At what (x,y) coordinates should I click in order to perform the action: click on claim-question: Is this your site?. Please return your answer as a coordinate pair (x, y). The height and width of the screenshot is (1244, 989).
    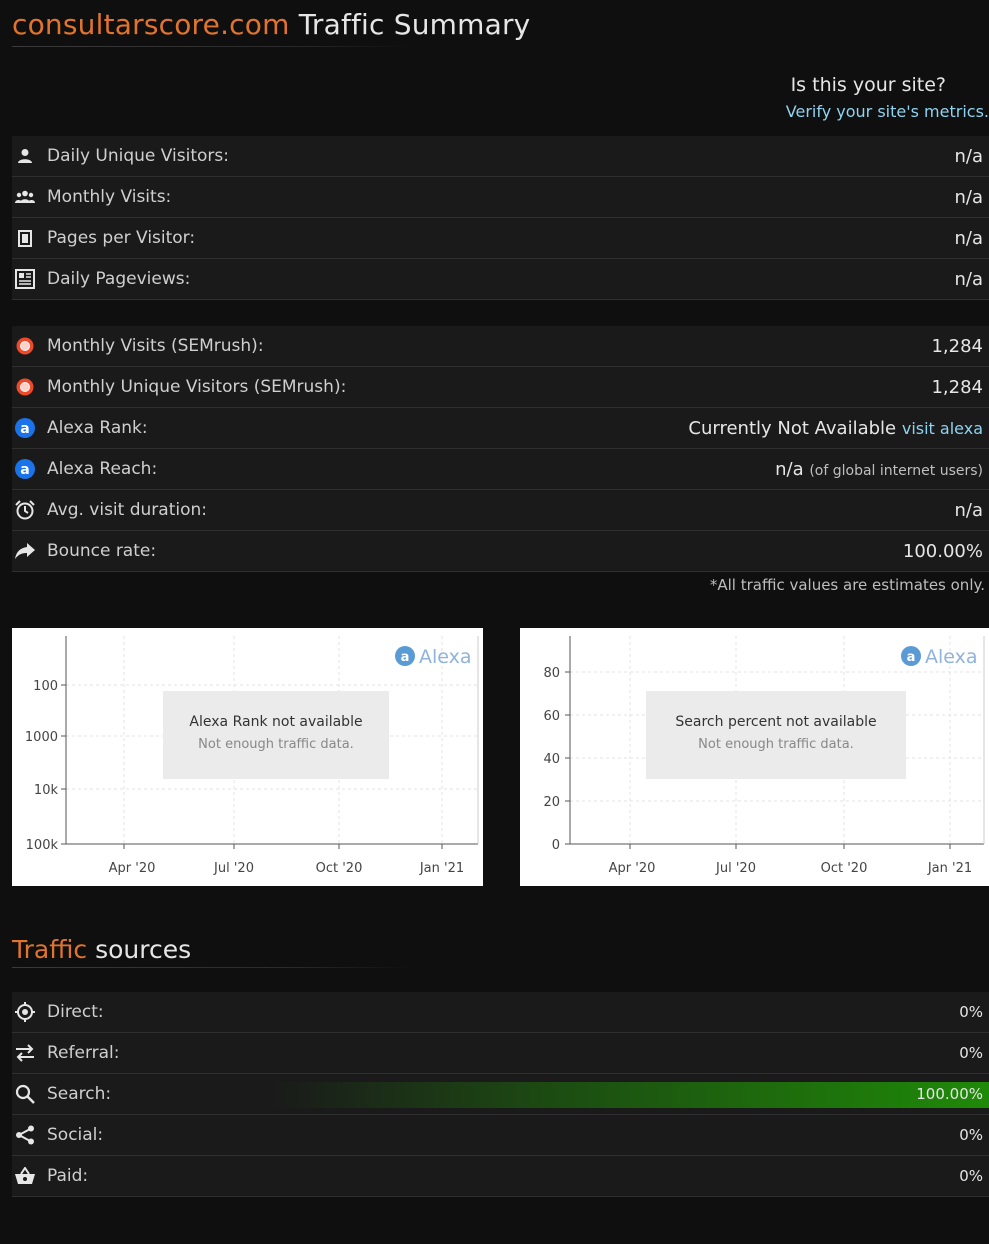
    Looking at the image, I should click on (868, 85).